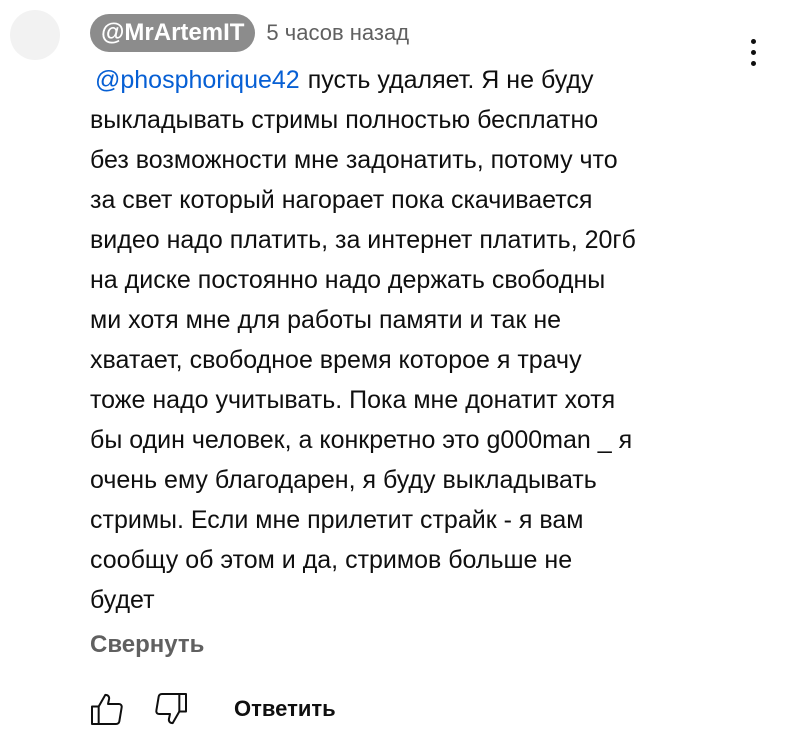 This screenshot has height=740, width=809. What do you see at coordinates (753, 41) in the screenshot?
I see `more-vertical-icon` at bounding box center [753, 41].